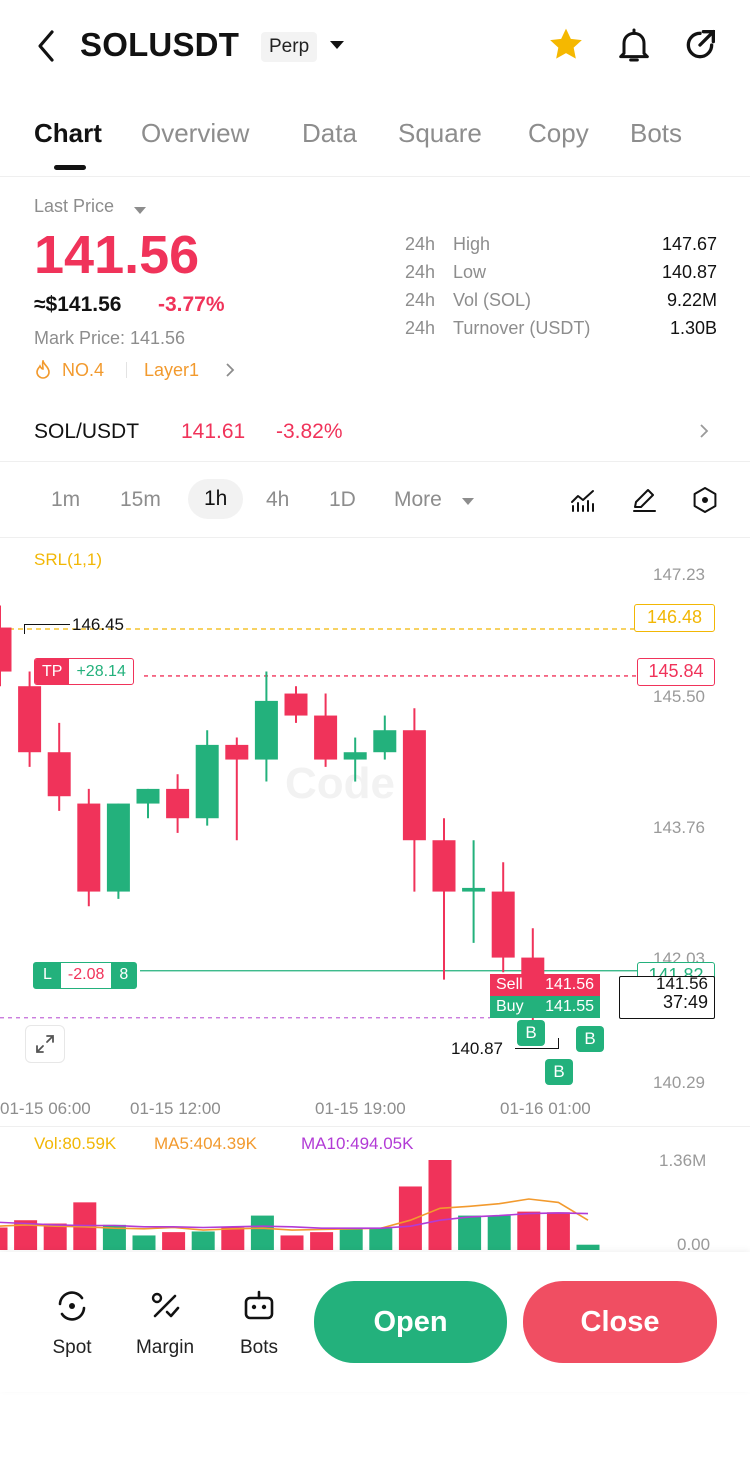 The width and height of the screenshot is (750, 1469). Describe the element at coordinates (634, 47) in the screenshot. I see `bell-icon` at that location.